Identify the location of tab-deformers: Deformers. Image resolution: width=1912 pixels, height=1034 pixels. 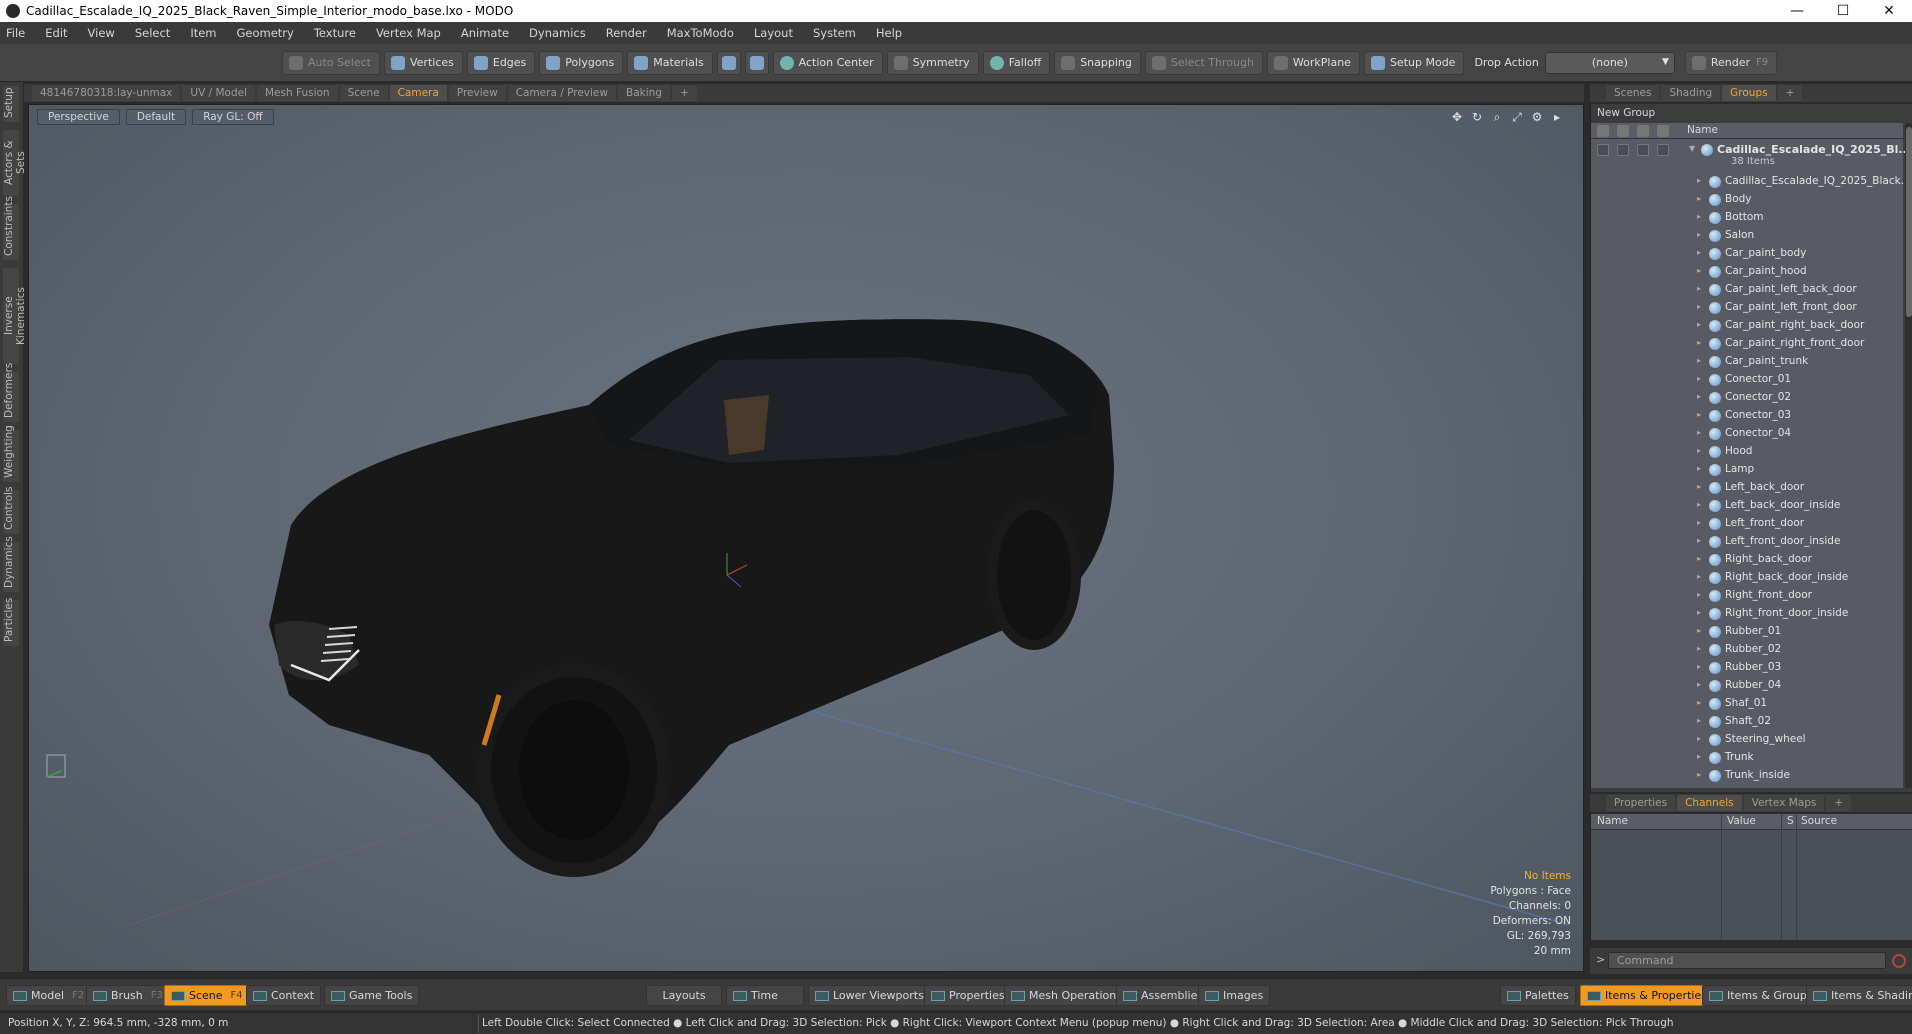
(11, 392).